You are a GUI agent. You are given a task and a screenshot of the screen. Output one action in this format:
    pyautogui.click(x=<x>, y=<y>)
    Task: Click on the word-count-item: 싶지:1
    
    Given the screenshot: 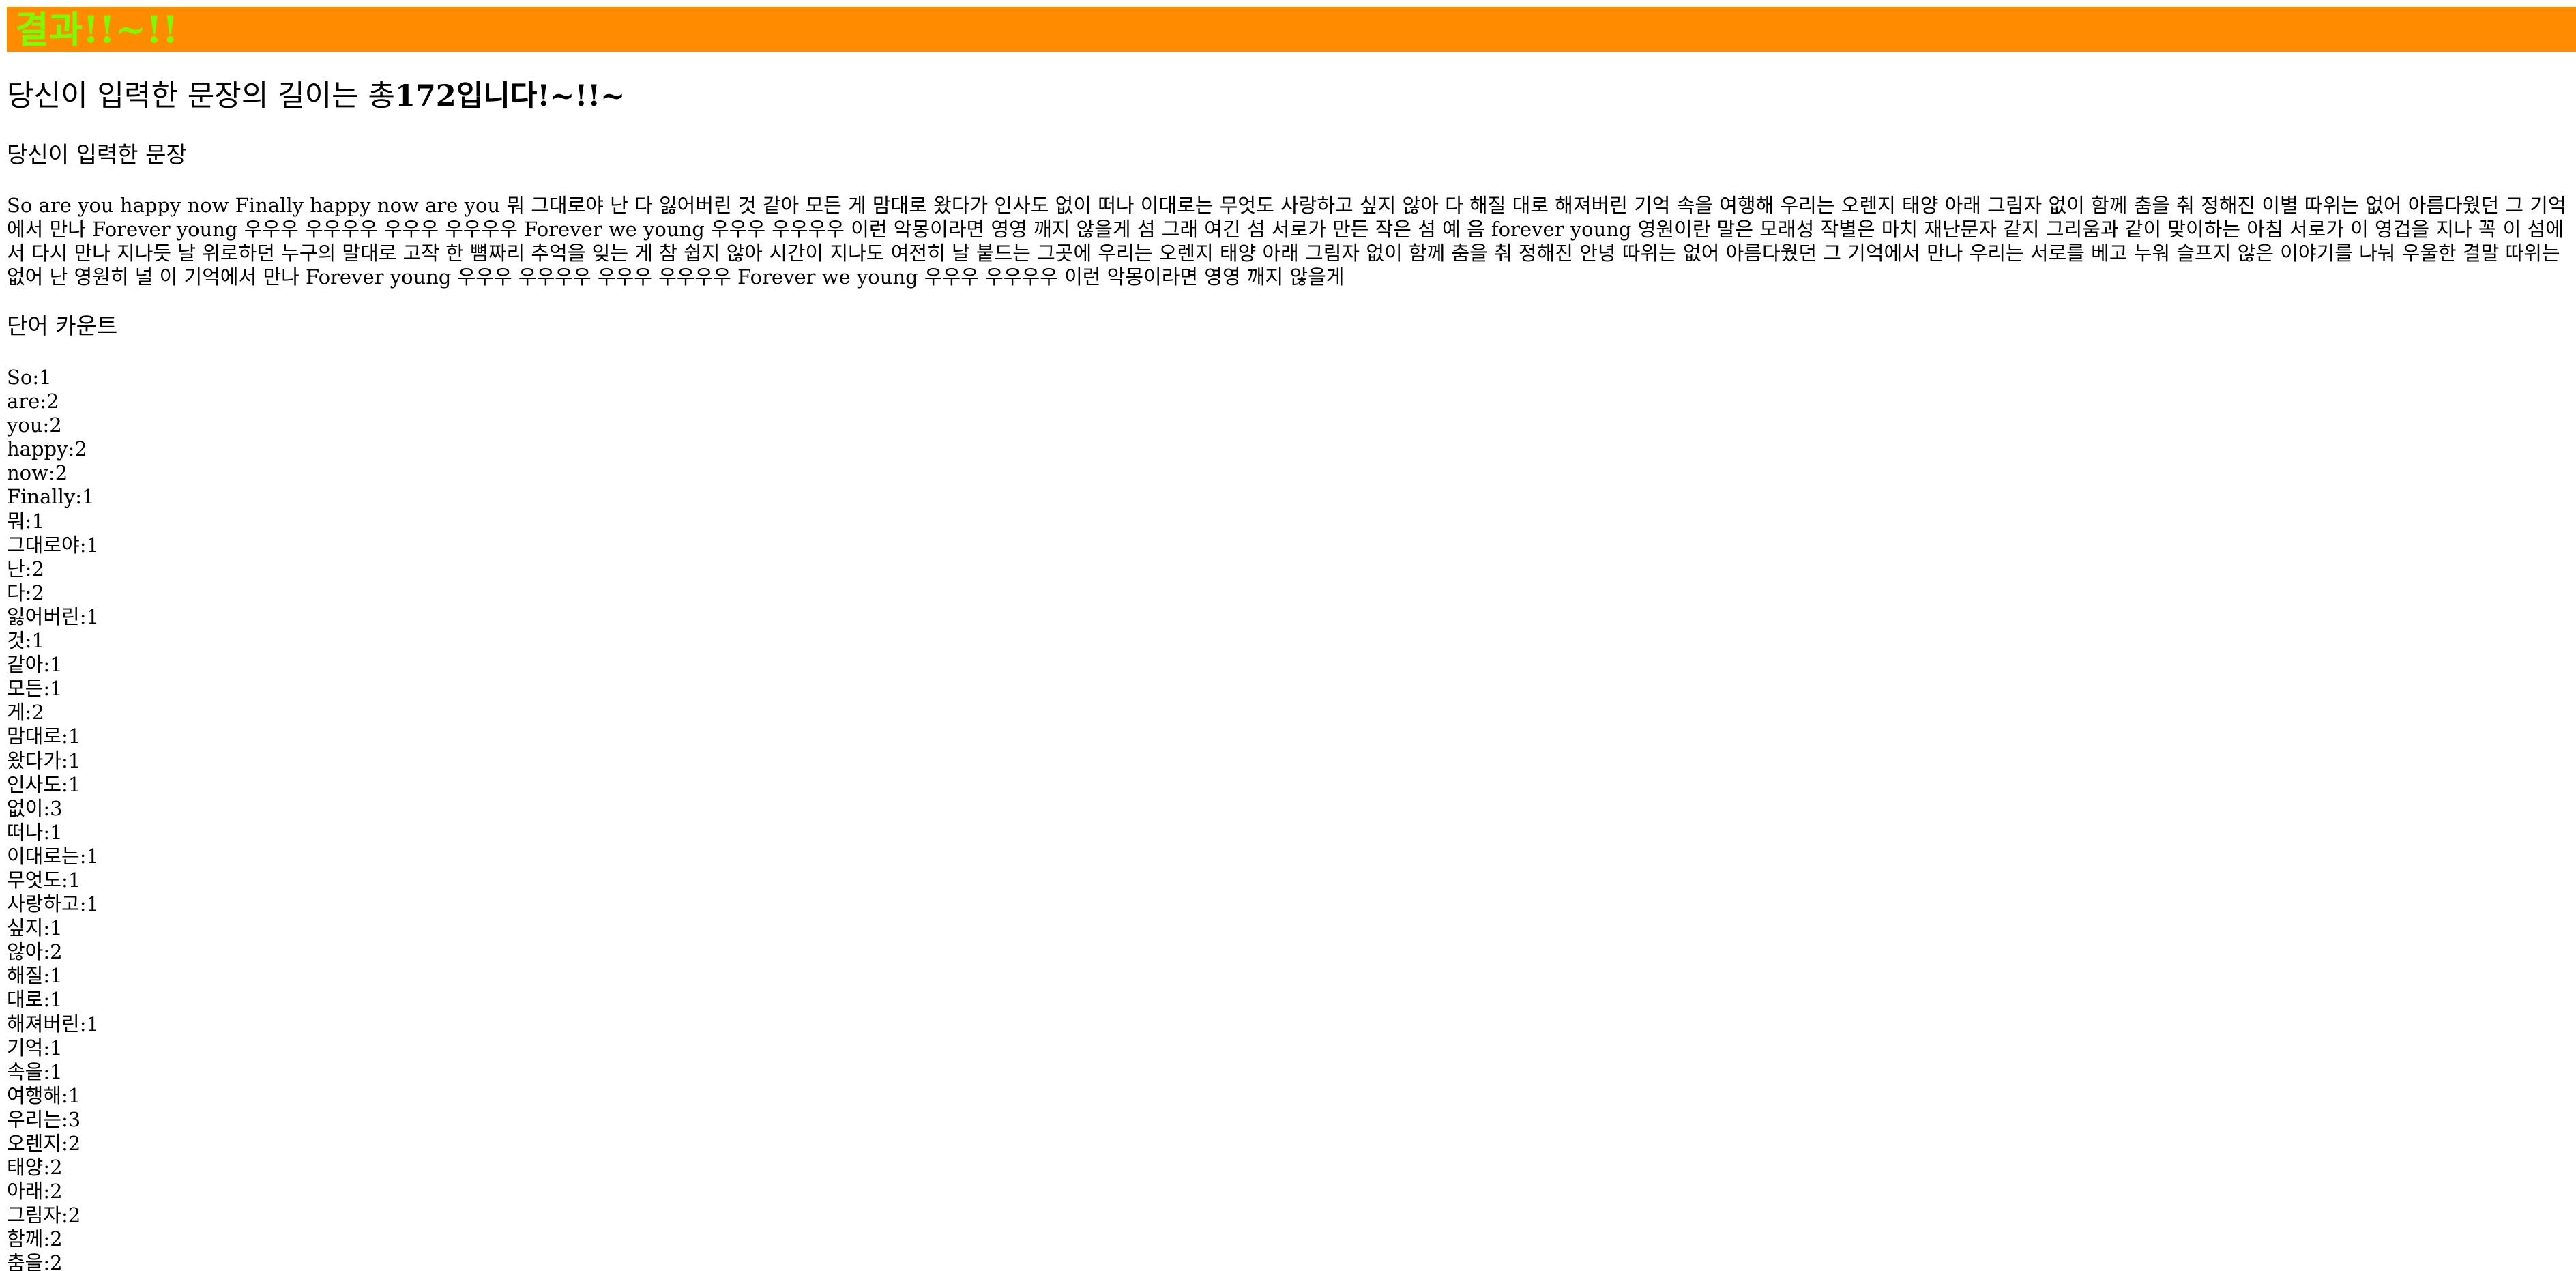 What is the action you would take?
    pyautogui.click(x=35, y=928)
    